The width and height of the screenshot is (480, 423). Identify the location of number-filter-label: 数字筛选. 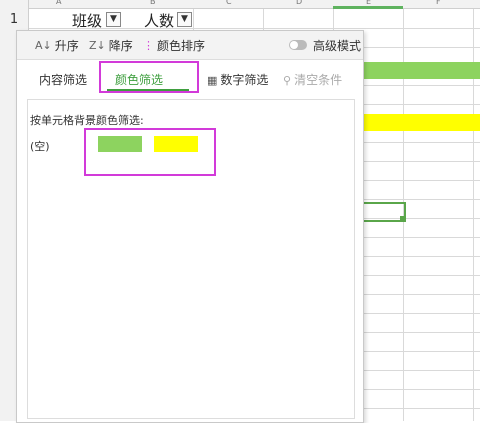
(244, 80).